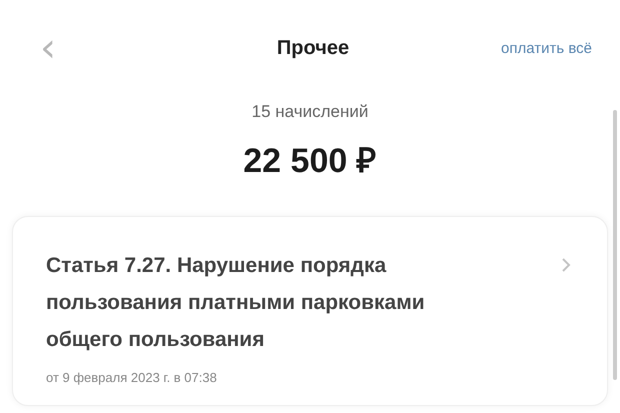  I want to click on chevron-right-icon, so click(566, 265).